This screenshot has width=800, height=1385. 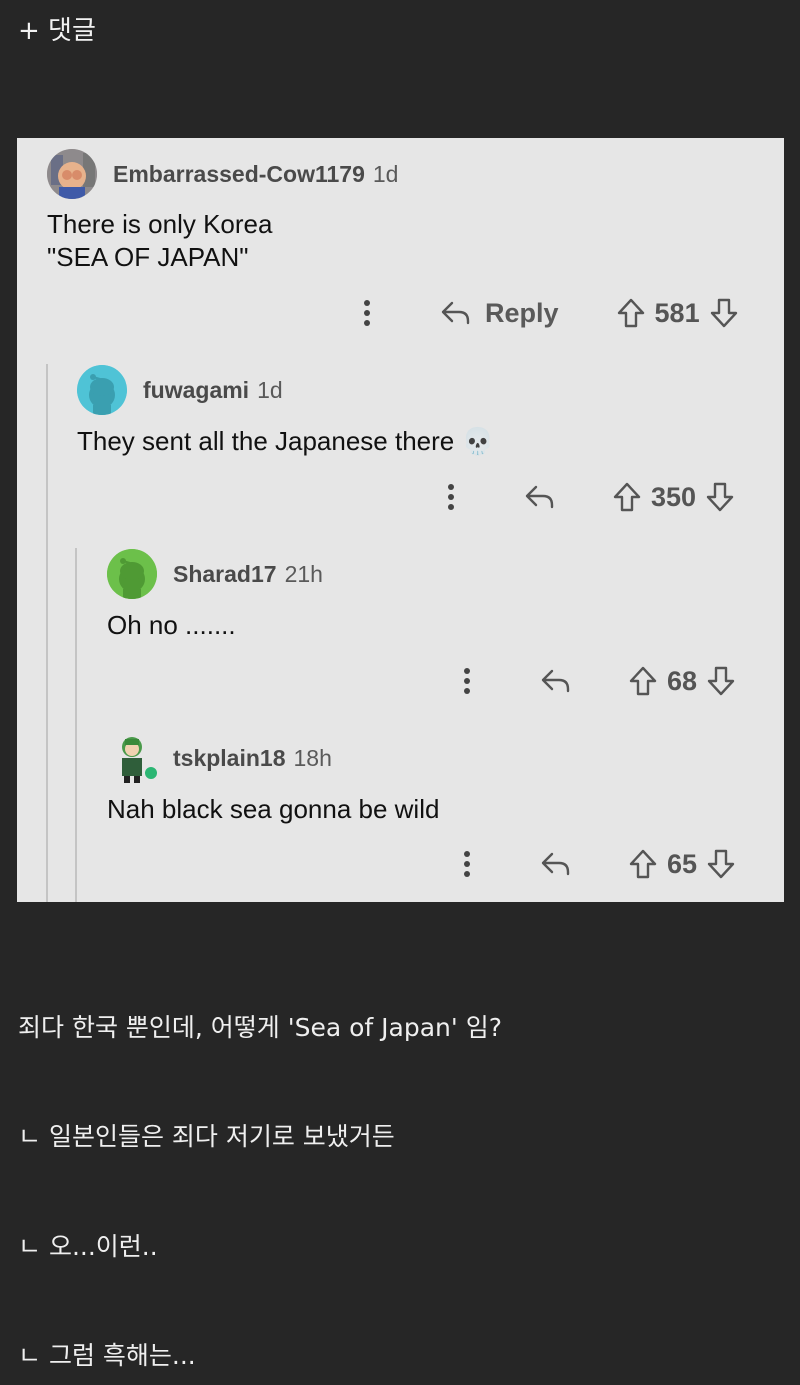 What do you see at coordinates (239, 174) in the screenshot?
I see `comment-username: Embarrassed-Cow1179` at bounding box center [239, 174].